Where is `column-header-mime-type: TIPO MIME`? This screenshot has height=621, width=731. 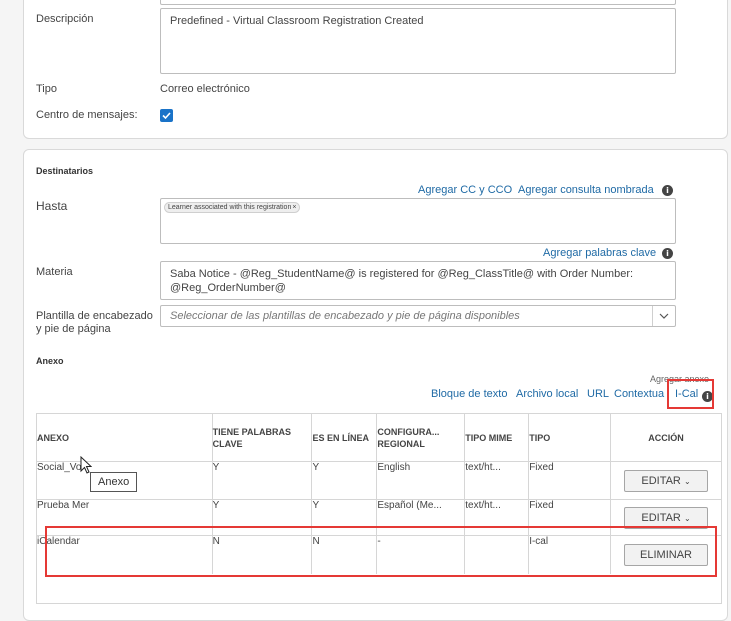 column-header-mime-type: TIPO MIME is located at coordinates (497, 437).